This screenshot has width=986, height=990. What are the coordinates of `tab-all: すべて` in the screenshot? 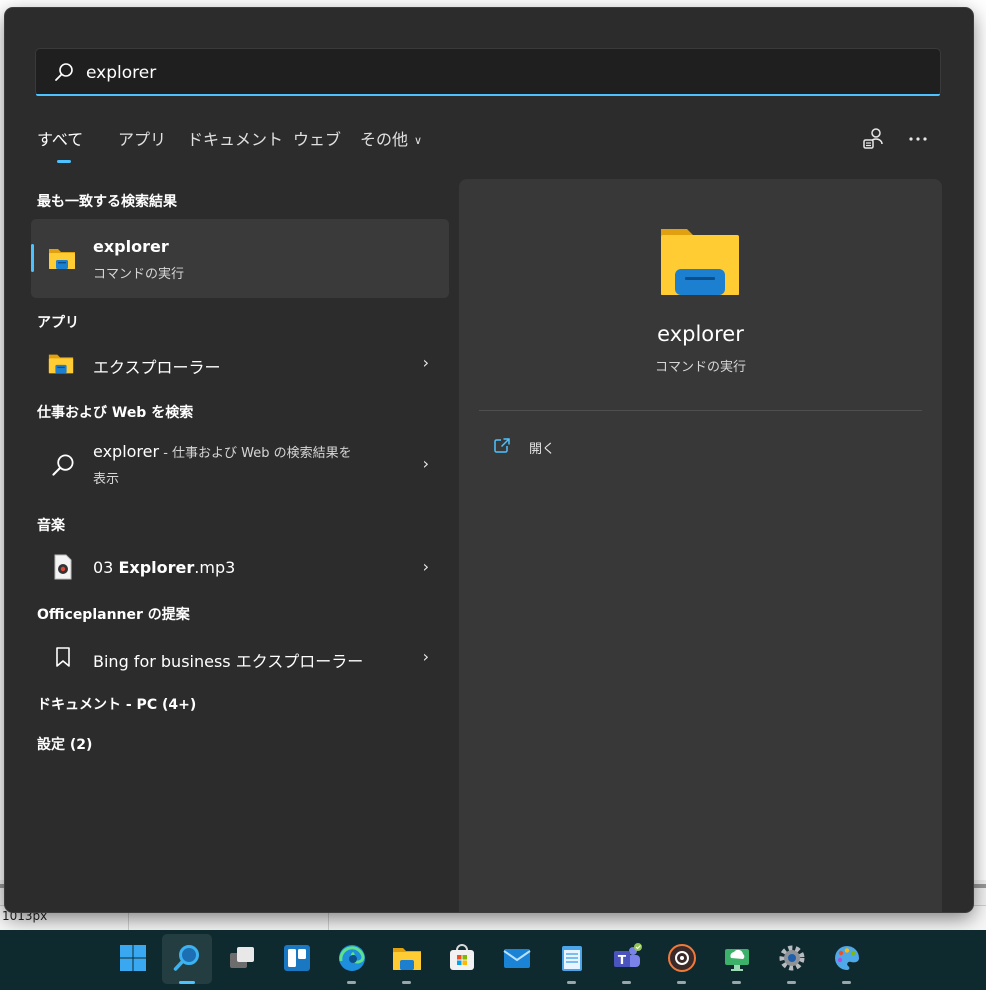 It's located at (60, 138).